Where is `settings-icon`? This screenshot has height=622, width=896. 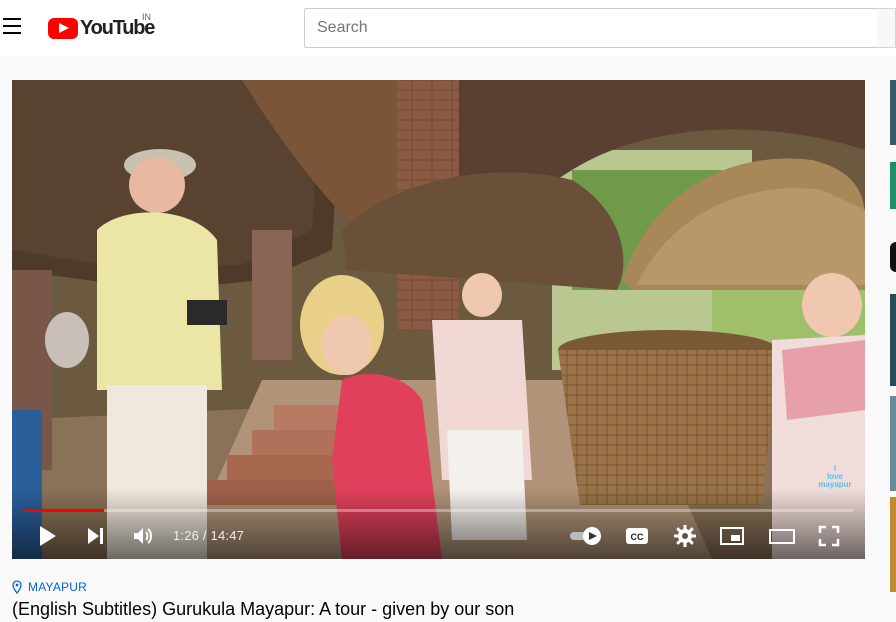 settings-icon is located at coordinates (685, 536).